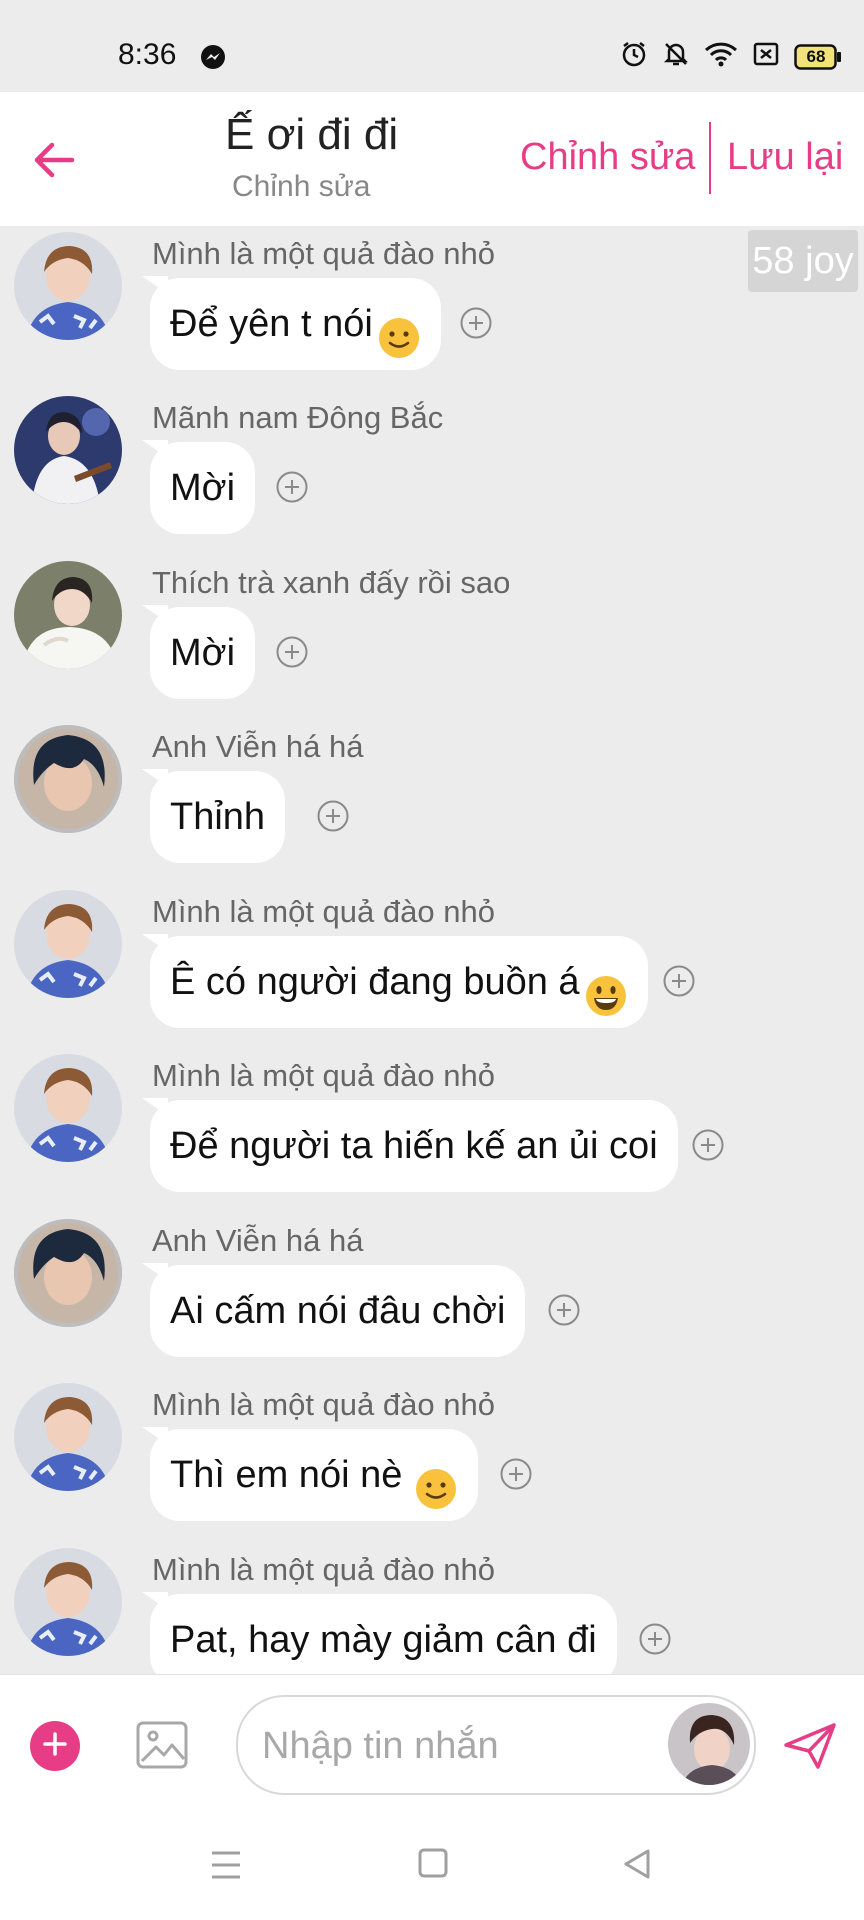 Image resolution: width=864 pixels, height=1920 pixels. I want to click on message-bubble: Ê có người đang buồn á, so click(399, 982).